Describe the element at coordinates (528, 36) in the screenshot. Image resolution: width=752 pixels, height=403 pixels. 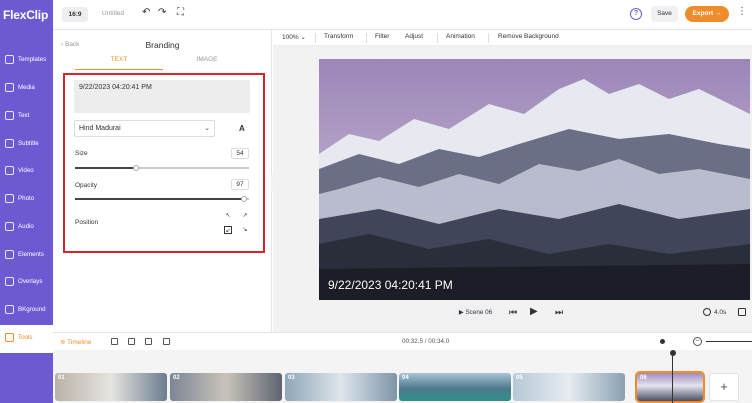
I see `remove-background-button: Remove Background` at that location.